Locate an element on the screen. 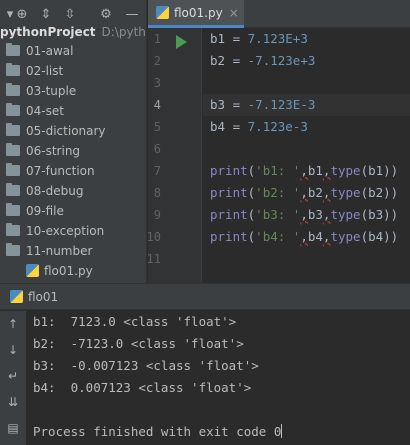 Image resolution: width=410 pixels, height=445 pixels. code-line: b3 = -7.123E-3 is located at coordinates (262, 105).